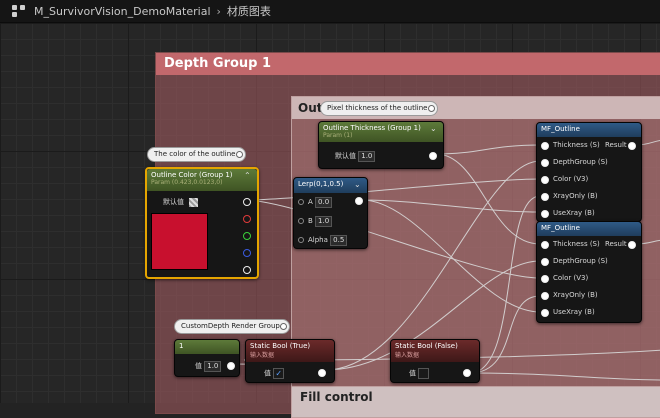 Image resolution: width=660 pixels, height=418 pixels. I want to click on comment-bubble-outline-color: The color of the outline, so click(196, 154).